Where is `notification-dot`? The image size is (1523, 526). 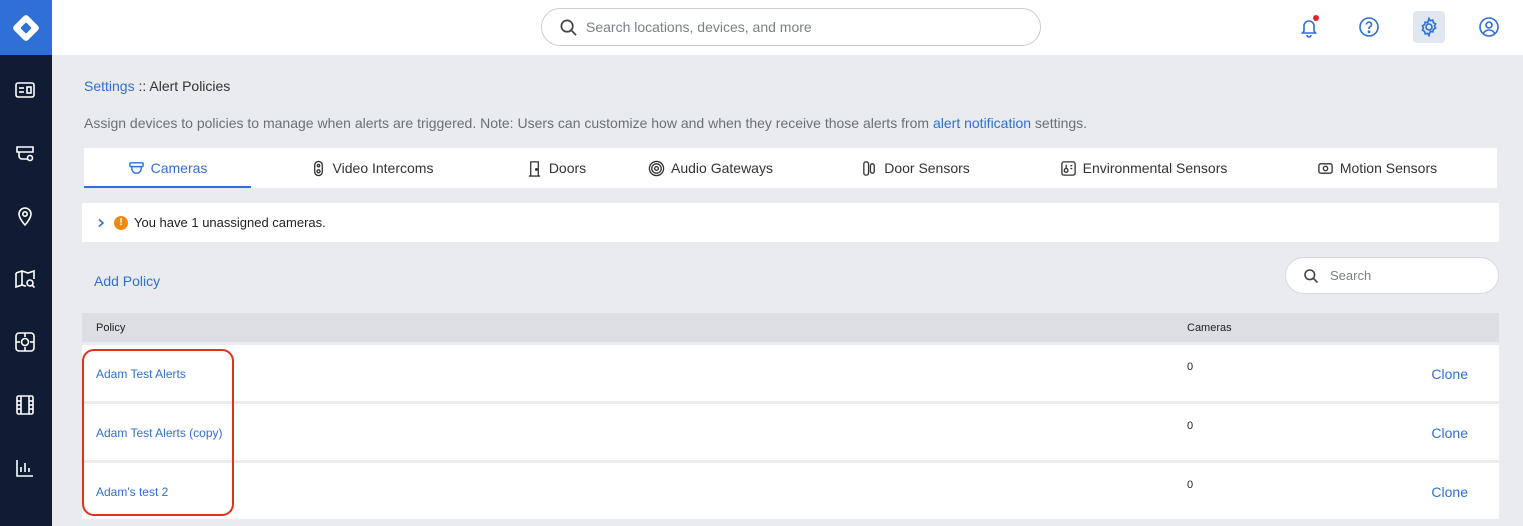 notification-dot is located at coordinates (1316, 18).